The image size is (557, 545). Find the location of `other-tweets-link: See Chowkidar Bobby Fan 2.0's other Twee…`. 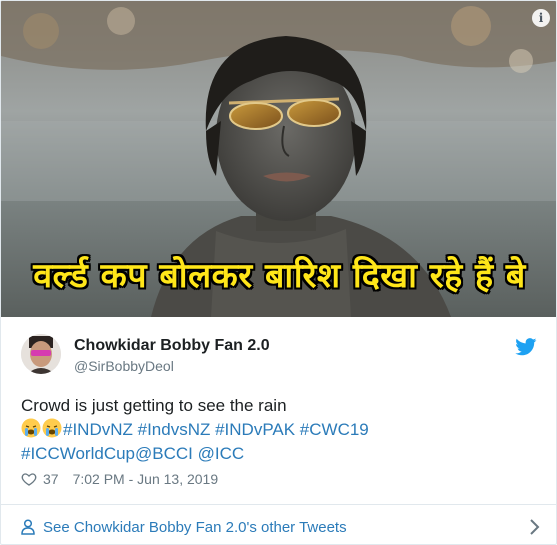

other-tweets-link: See Chowkidar Bobby Fan 2.0's other Twee… is located at coordinates (281, 527).